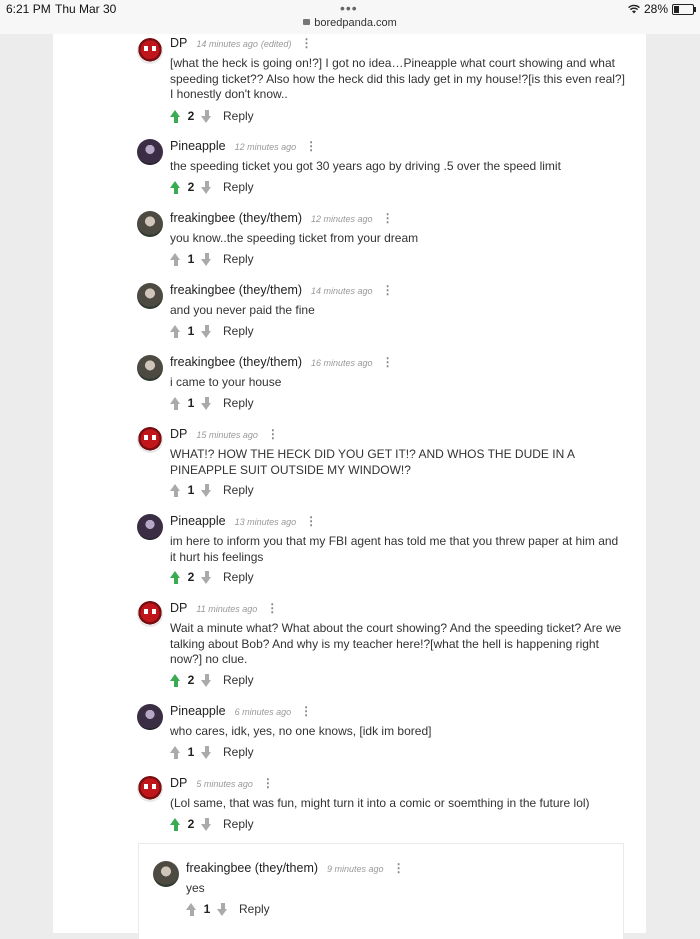 This screenshot has height=939, width=700. What do you see at coordinates (86, 9) in the screenshot?
I see `status-date: Thu Mar 30` at bounding box center [86, 9].